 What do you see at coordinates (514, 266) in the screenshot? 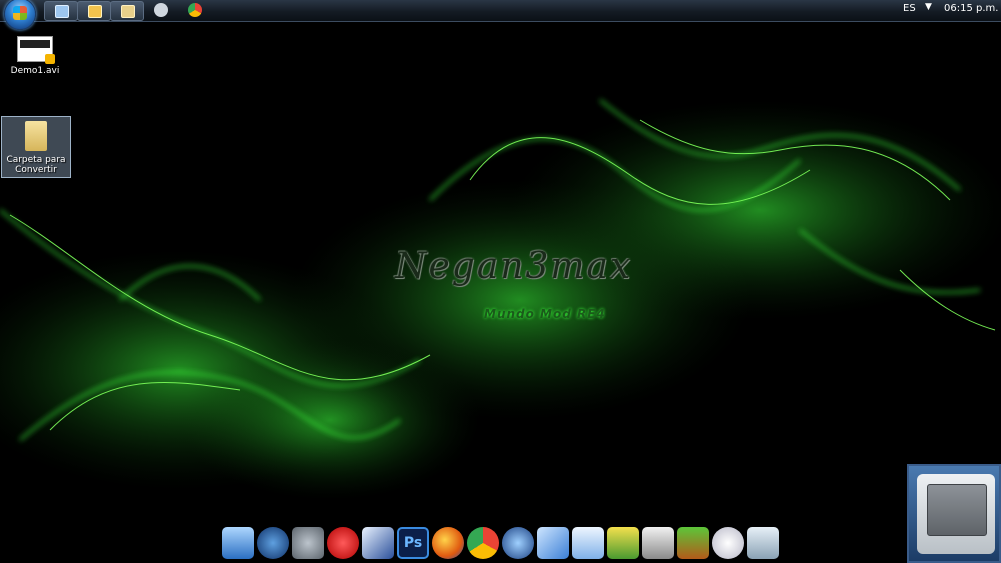
I see `wallpaper-logo: Negan3max` at bounding box center [514, 266].